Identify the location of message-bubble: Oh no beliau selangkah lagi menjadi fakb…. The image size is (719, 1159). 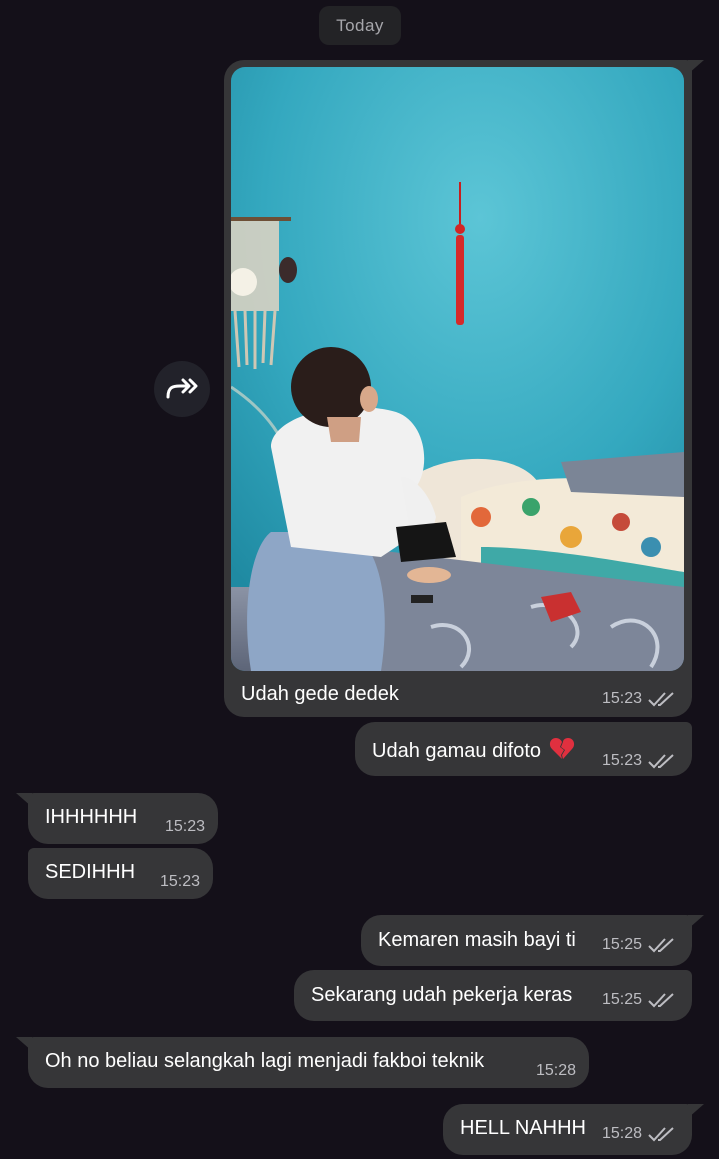
(302, 1062).